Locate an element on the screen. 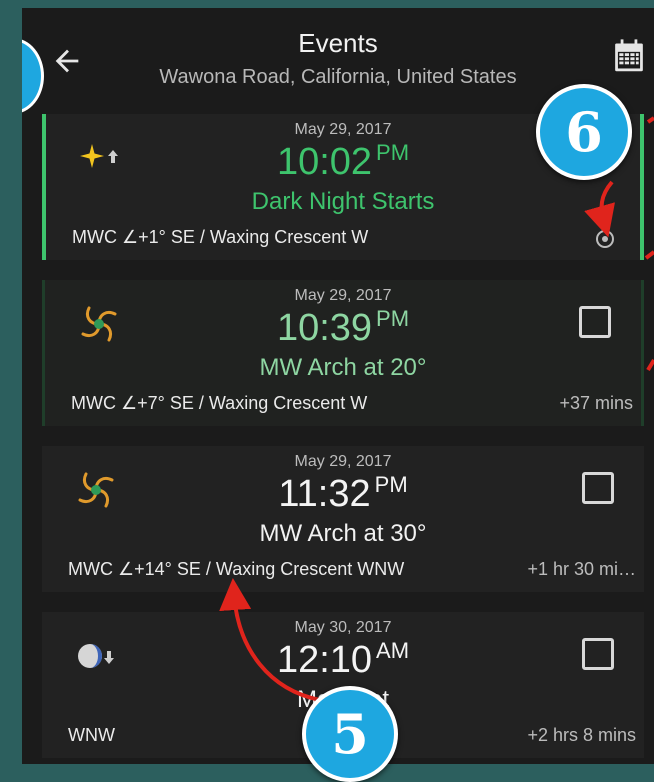 Image resolution: width=654 pixels, height=782 pixels. event-time-value: 11:32 is located at coordinates (324, 494).